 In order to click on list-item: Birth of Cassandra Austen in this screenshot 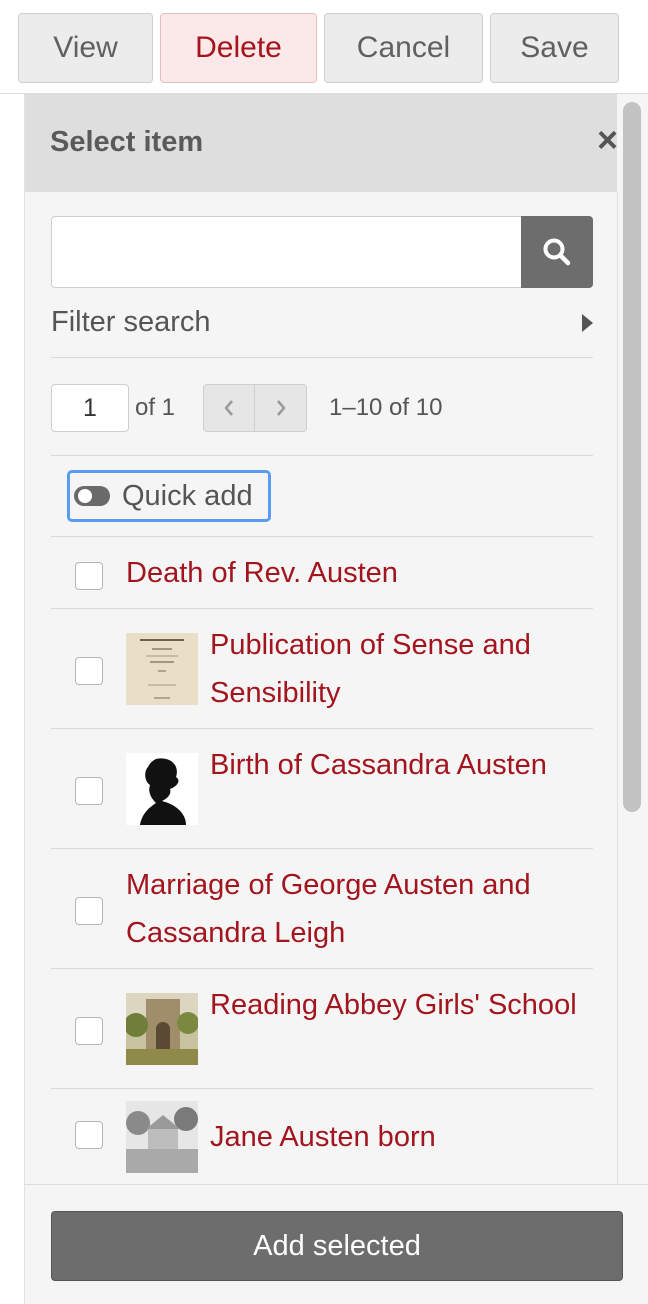, I will do `click(322, 789)`.